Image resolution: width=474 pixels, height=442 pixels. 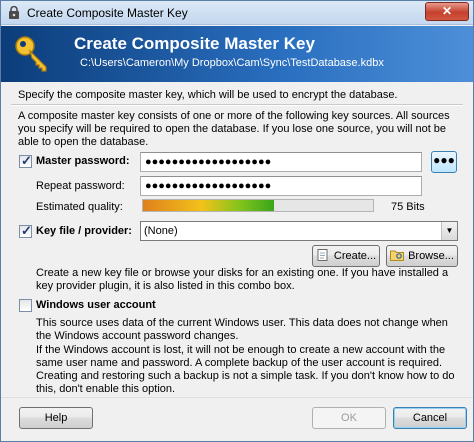 I want to click on repeat-password-label: Repeat password:, so click(x=80, y=186).